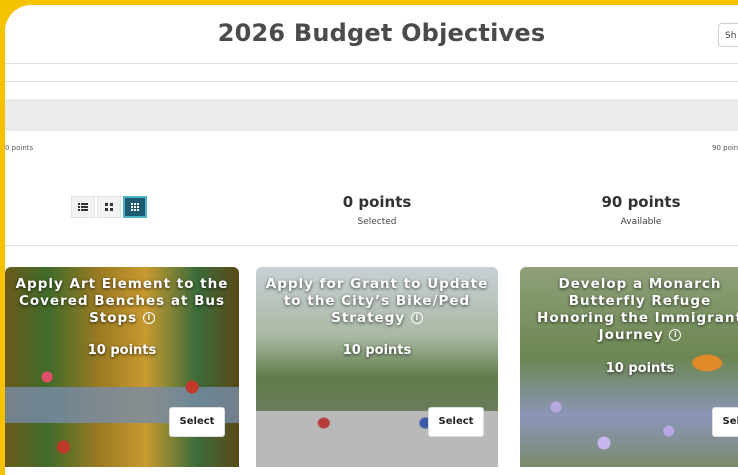 Image resolution: width=738 pixels, height=475 pixels. I want to click on list-view-button, so click(83, 207).